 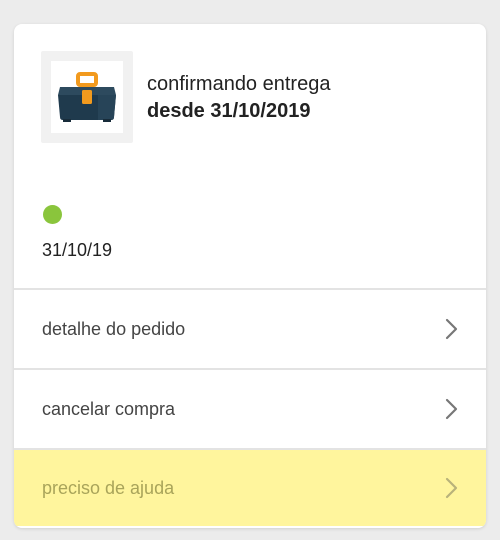 What do you see at coordinates (250, 328) in the screenshot?
I see `order-details-row: detalhe do pedido` at bounding box center [250, 328].